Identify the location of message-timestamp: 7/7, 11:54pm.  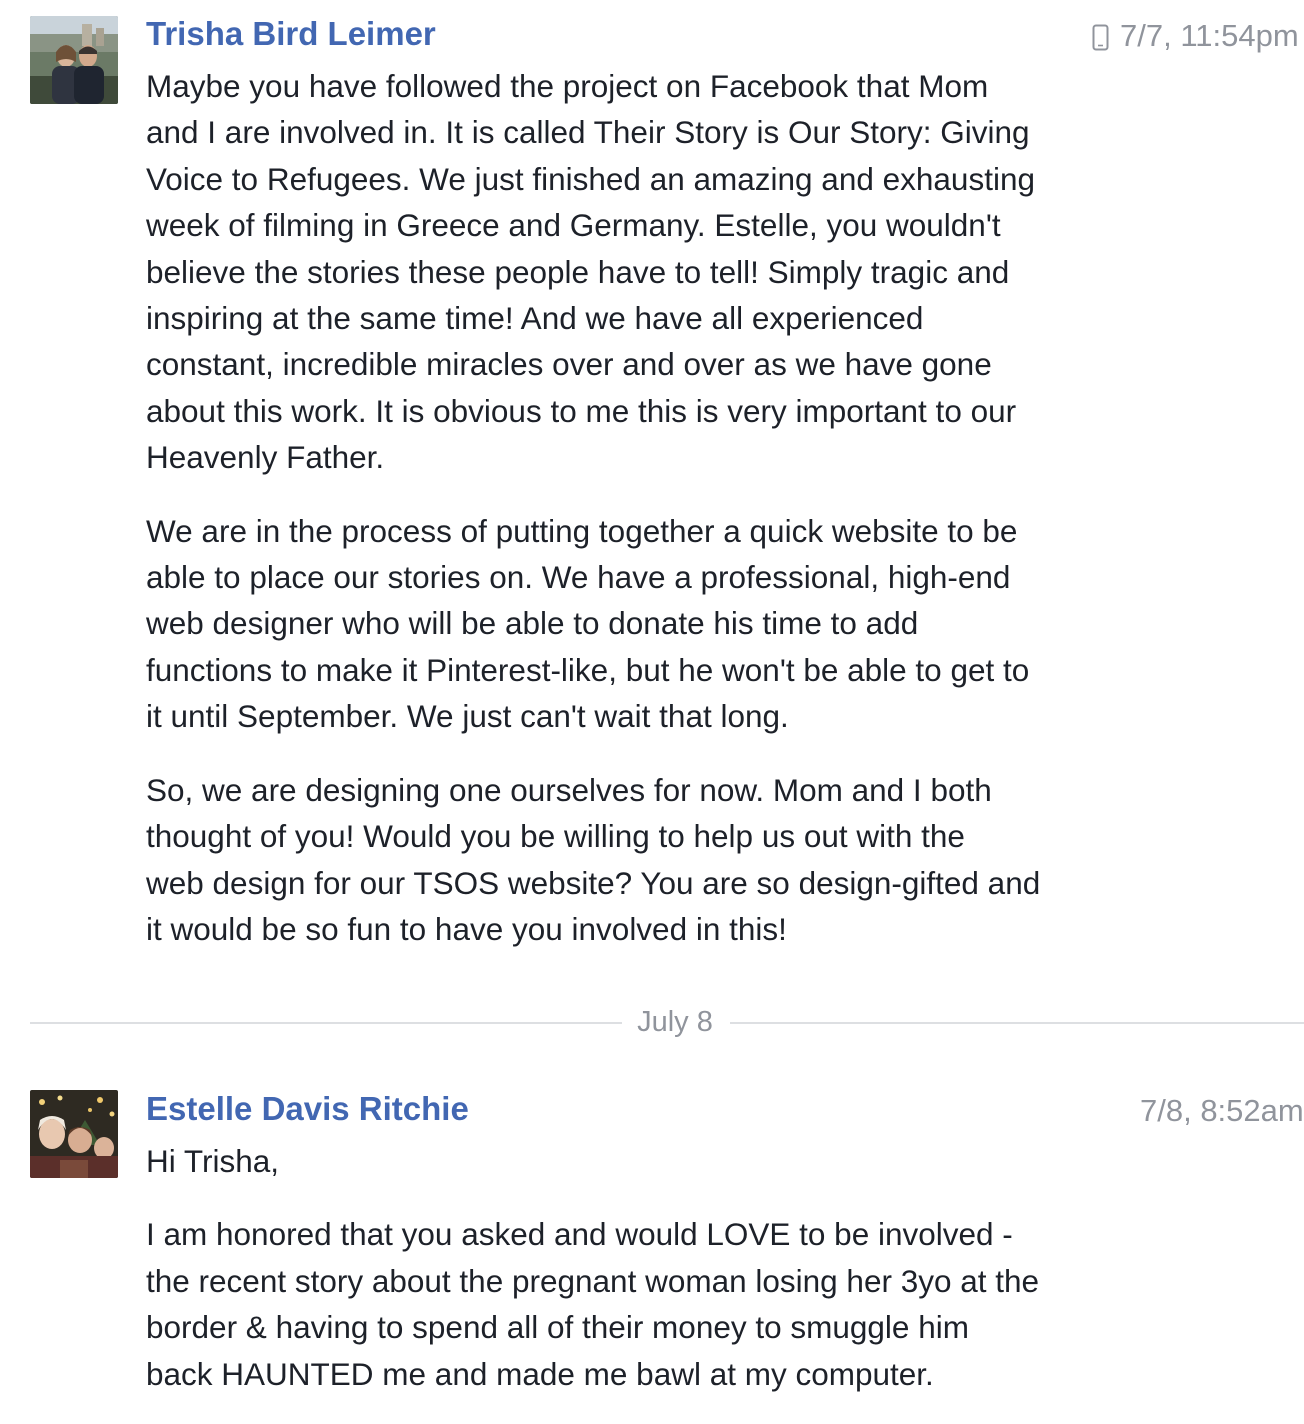
(1194, 36).